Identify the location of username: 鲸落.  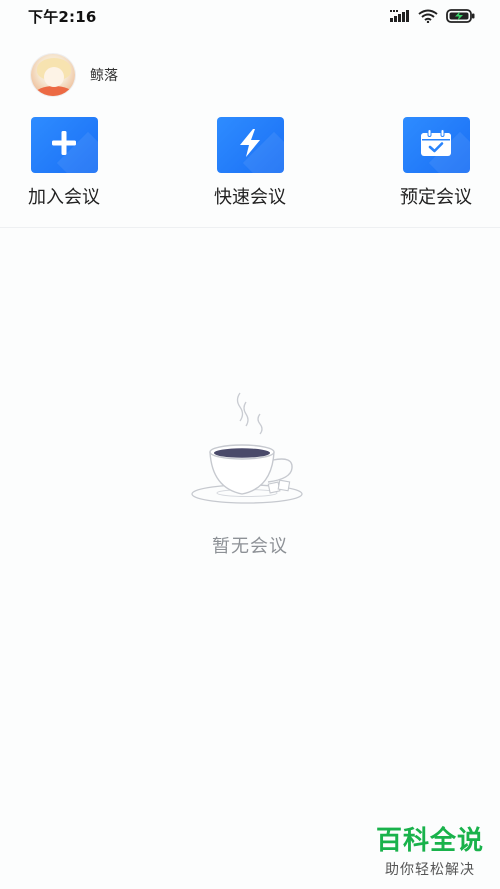
(104, 76).